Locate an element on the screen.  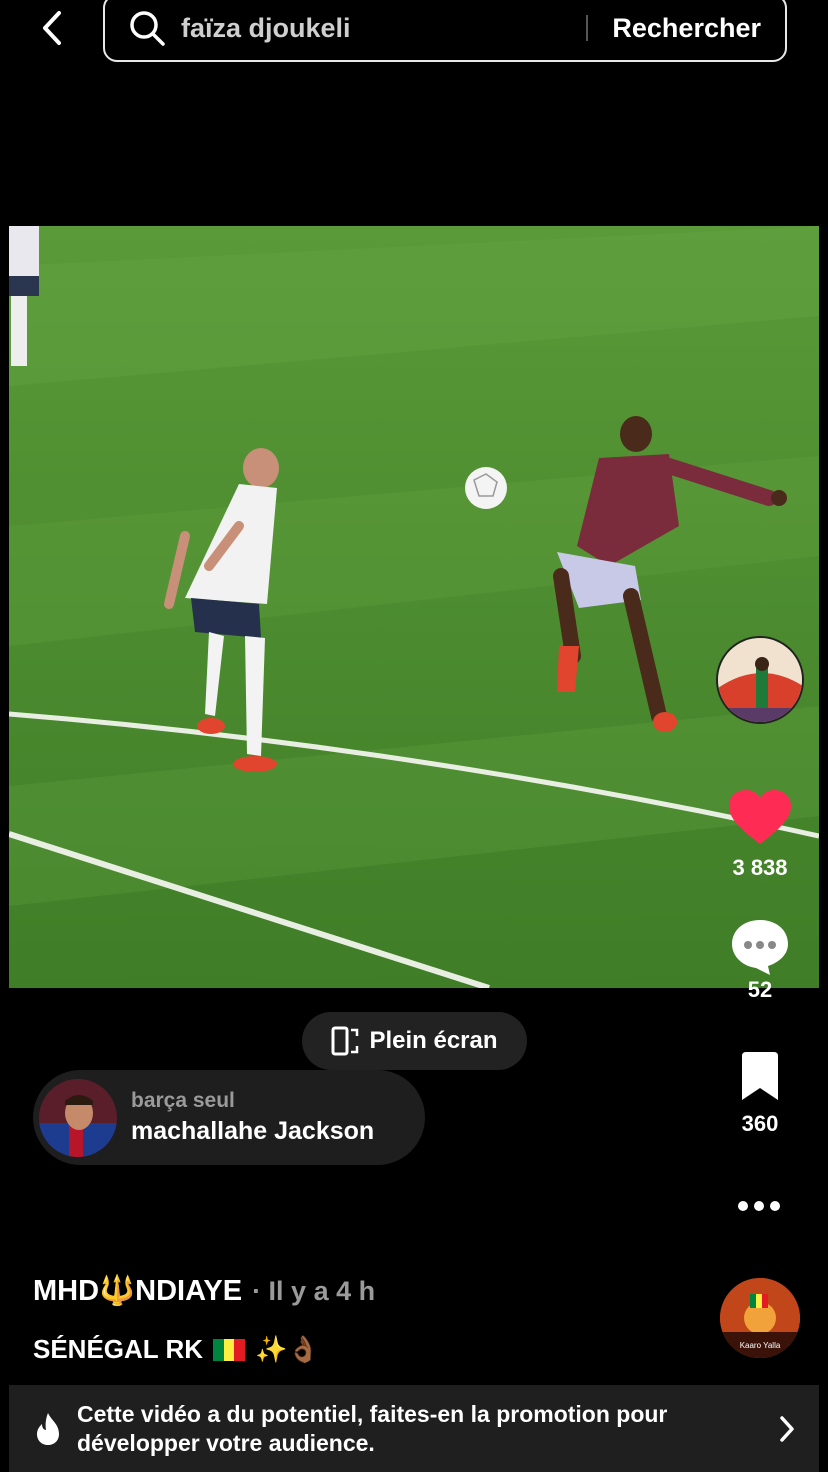
chevron-left-icon is located at coordinates (52, 28).